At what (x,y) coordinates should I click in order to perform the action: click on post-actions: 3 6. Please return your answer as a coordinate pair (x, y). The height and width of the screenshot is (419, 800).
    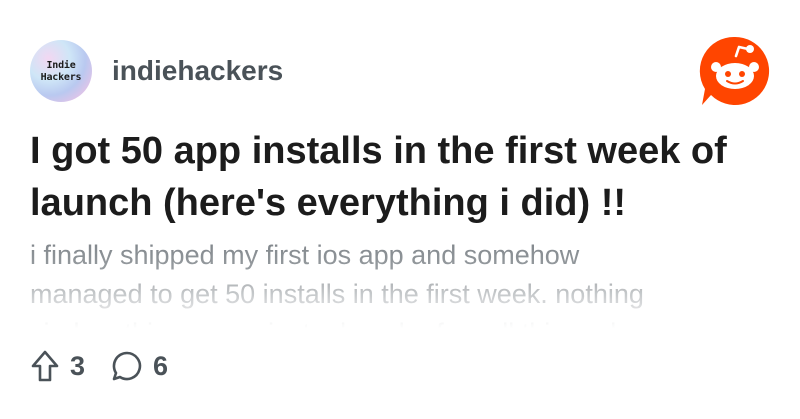
    Looking at the image, I should click on (99, 366).